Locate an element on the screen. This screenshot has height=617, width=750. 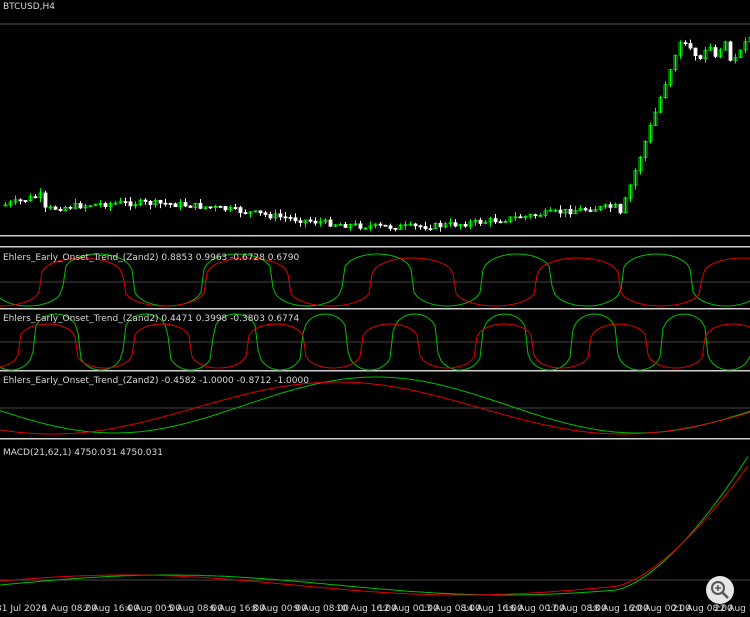
zoom-in-button is located at coordinates (720, 590).